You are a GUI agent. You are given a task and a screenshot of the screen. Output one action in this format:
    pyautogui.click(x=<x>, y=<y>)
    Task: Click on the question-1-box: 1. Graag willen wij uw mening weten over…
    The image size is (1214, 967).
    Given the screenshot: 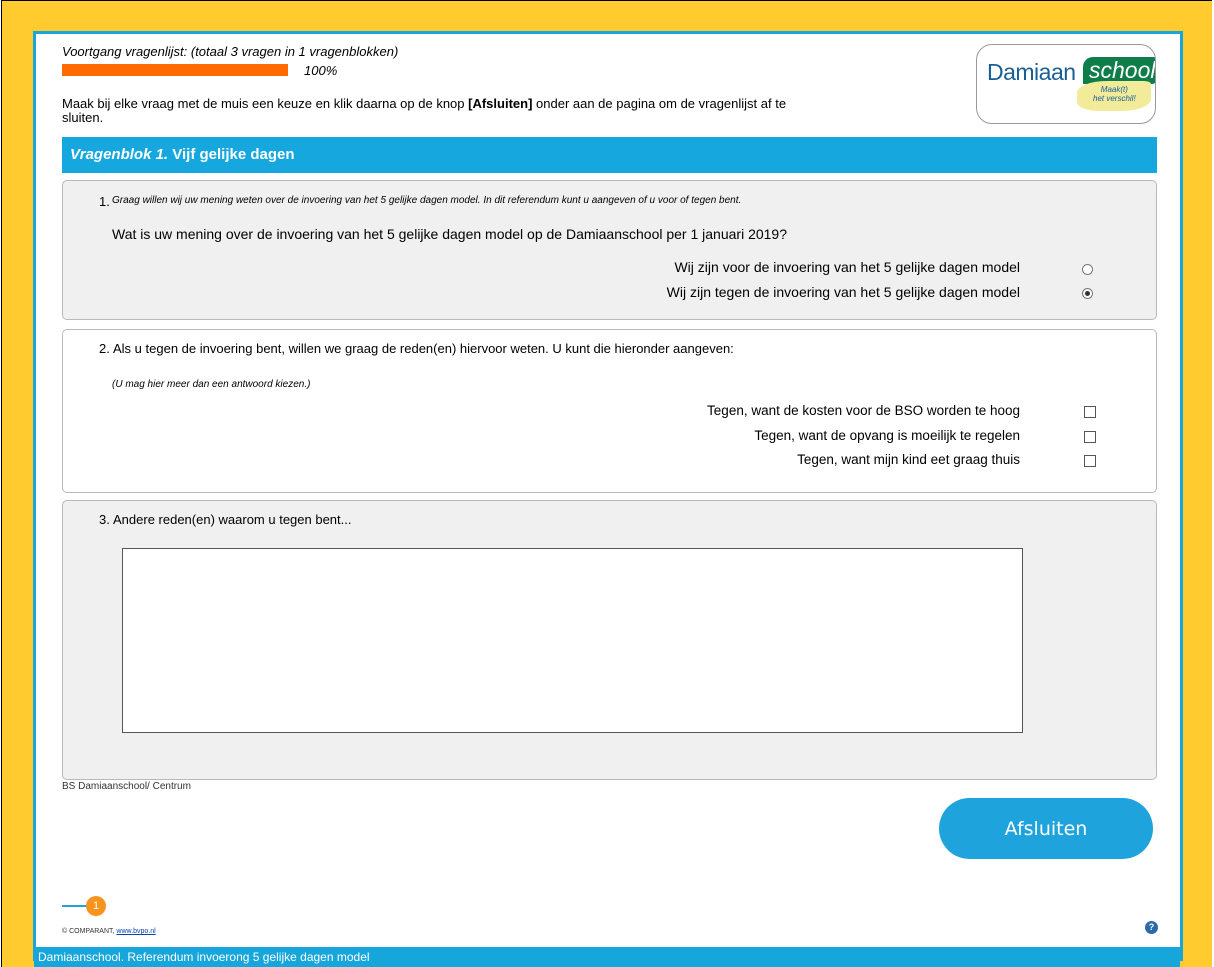 What is the action you would take?
    pyautogui.click(x=609, y=250)
    